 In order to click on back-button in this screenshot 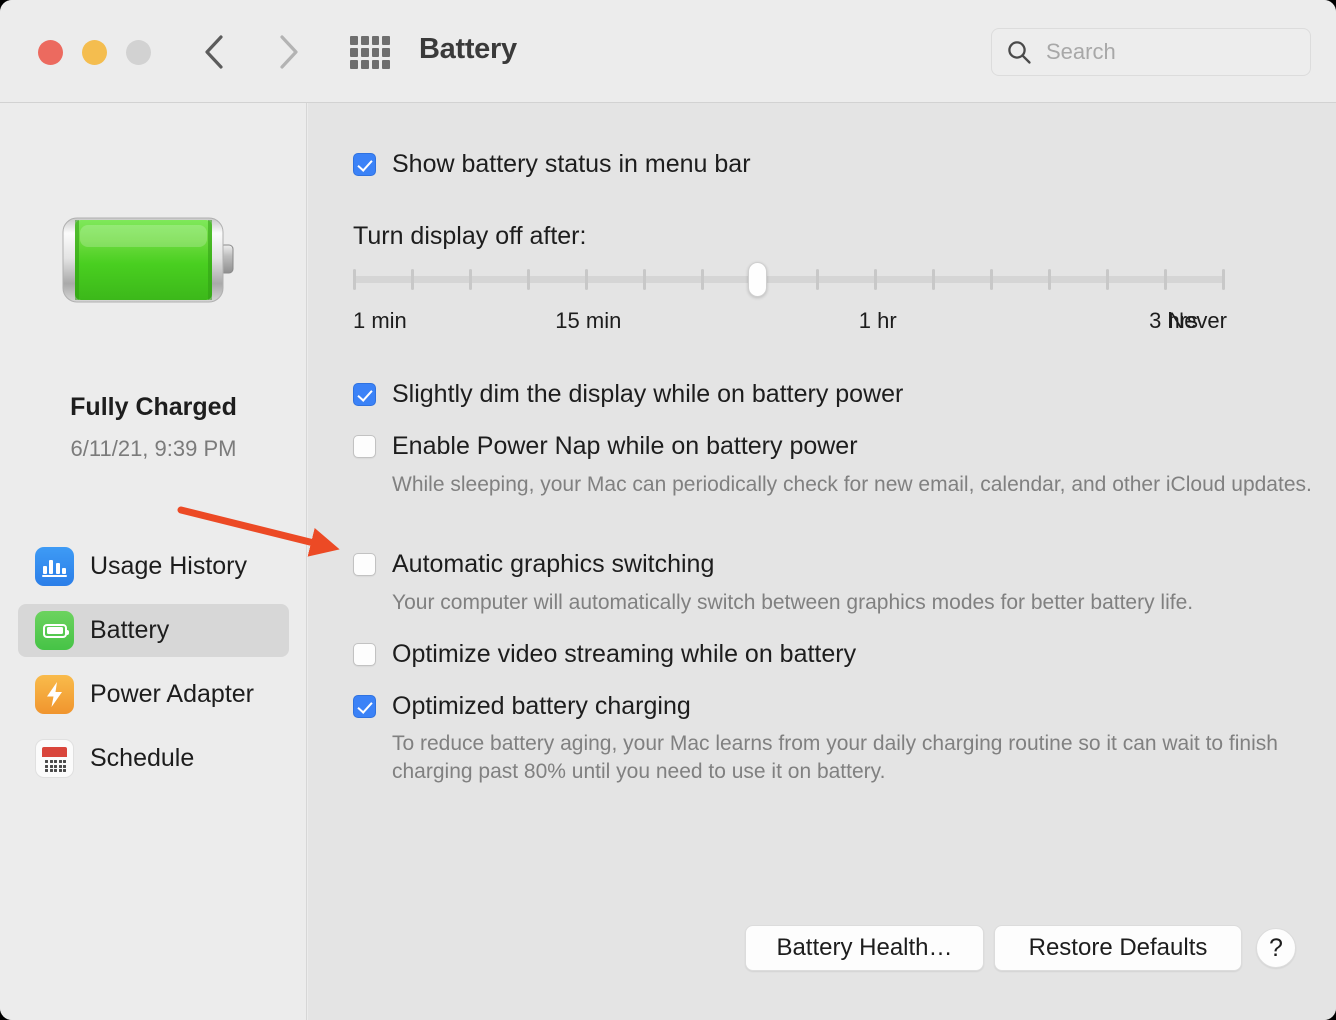, I will do `click(214, 52)`.